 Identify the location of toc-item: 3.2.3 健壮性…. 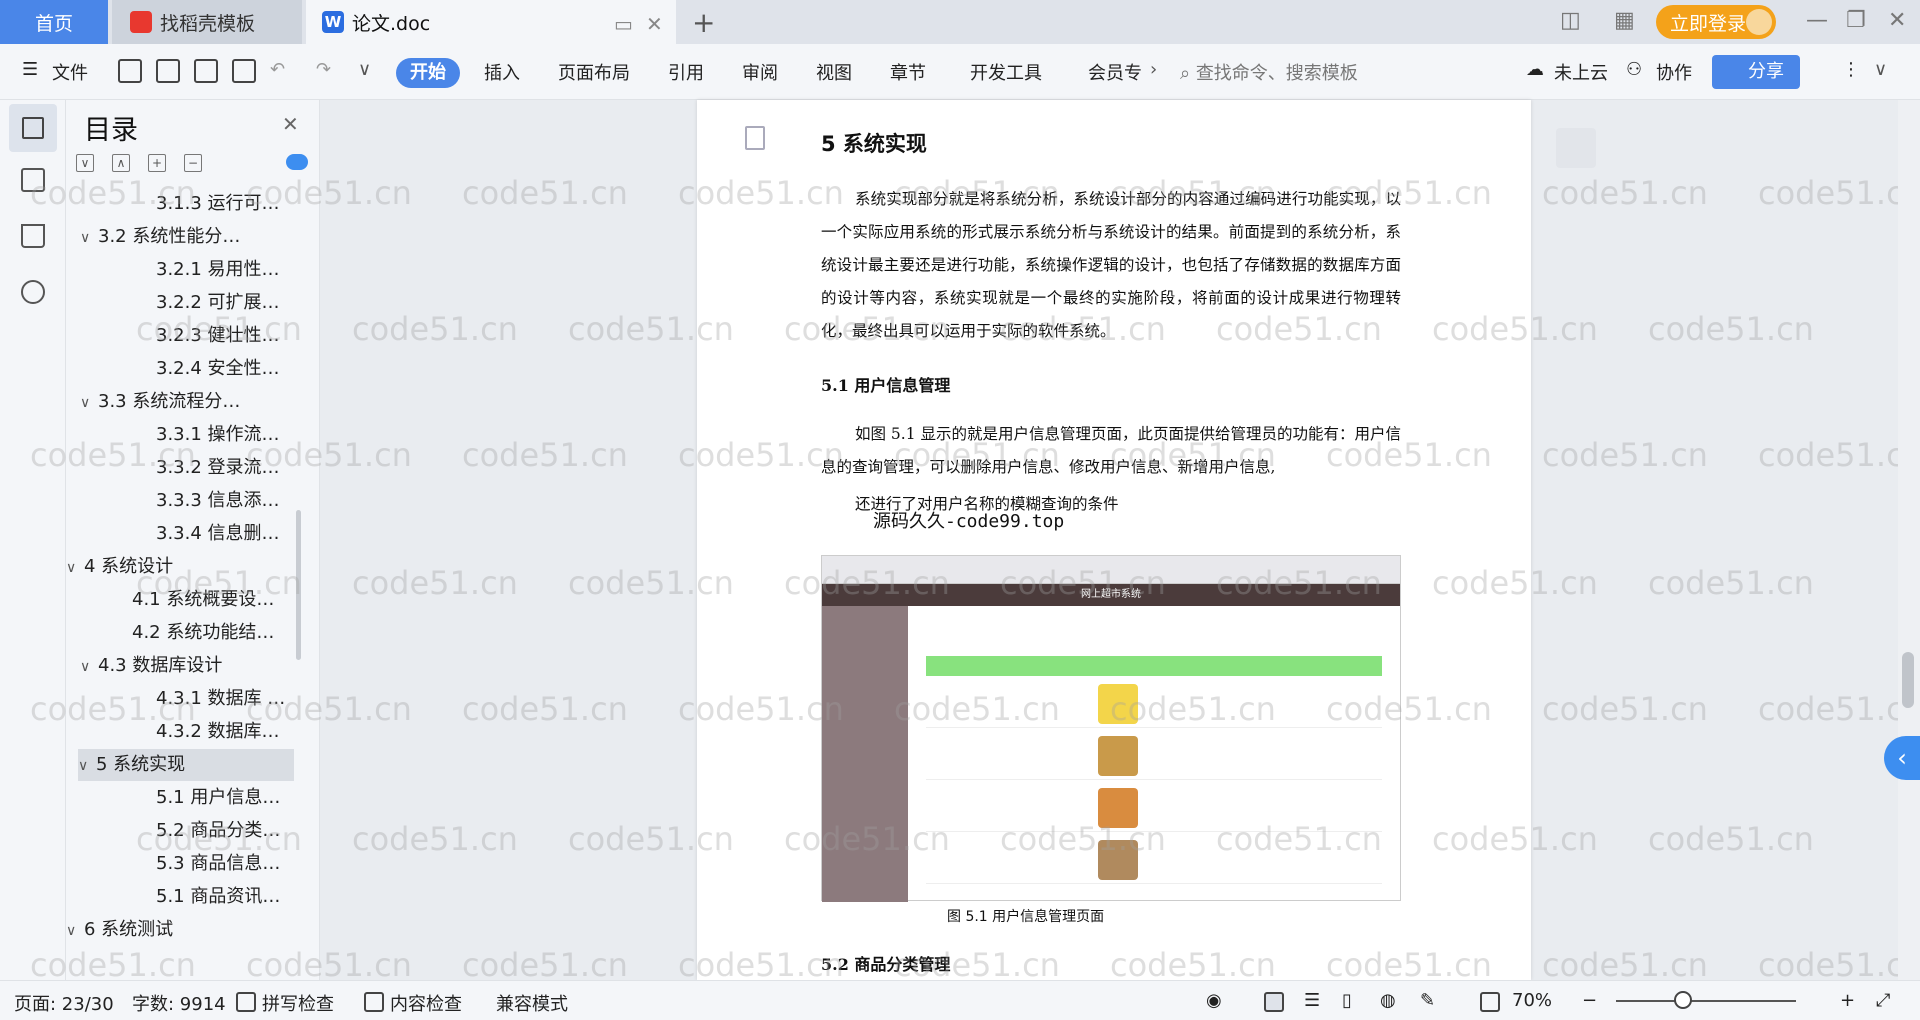
(180, 336).